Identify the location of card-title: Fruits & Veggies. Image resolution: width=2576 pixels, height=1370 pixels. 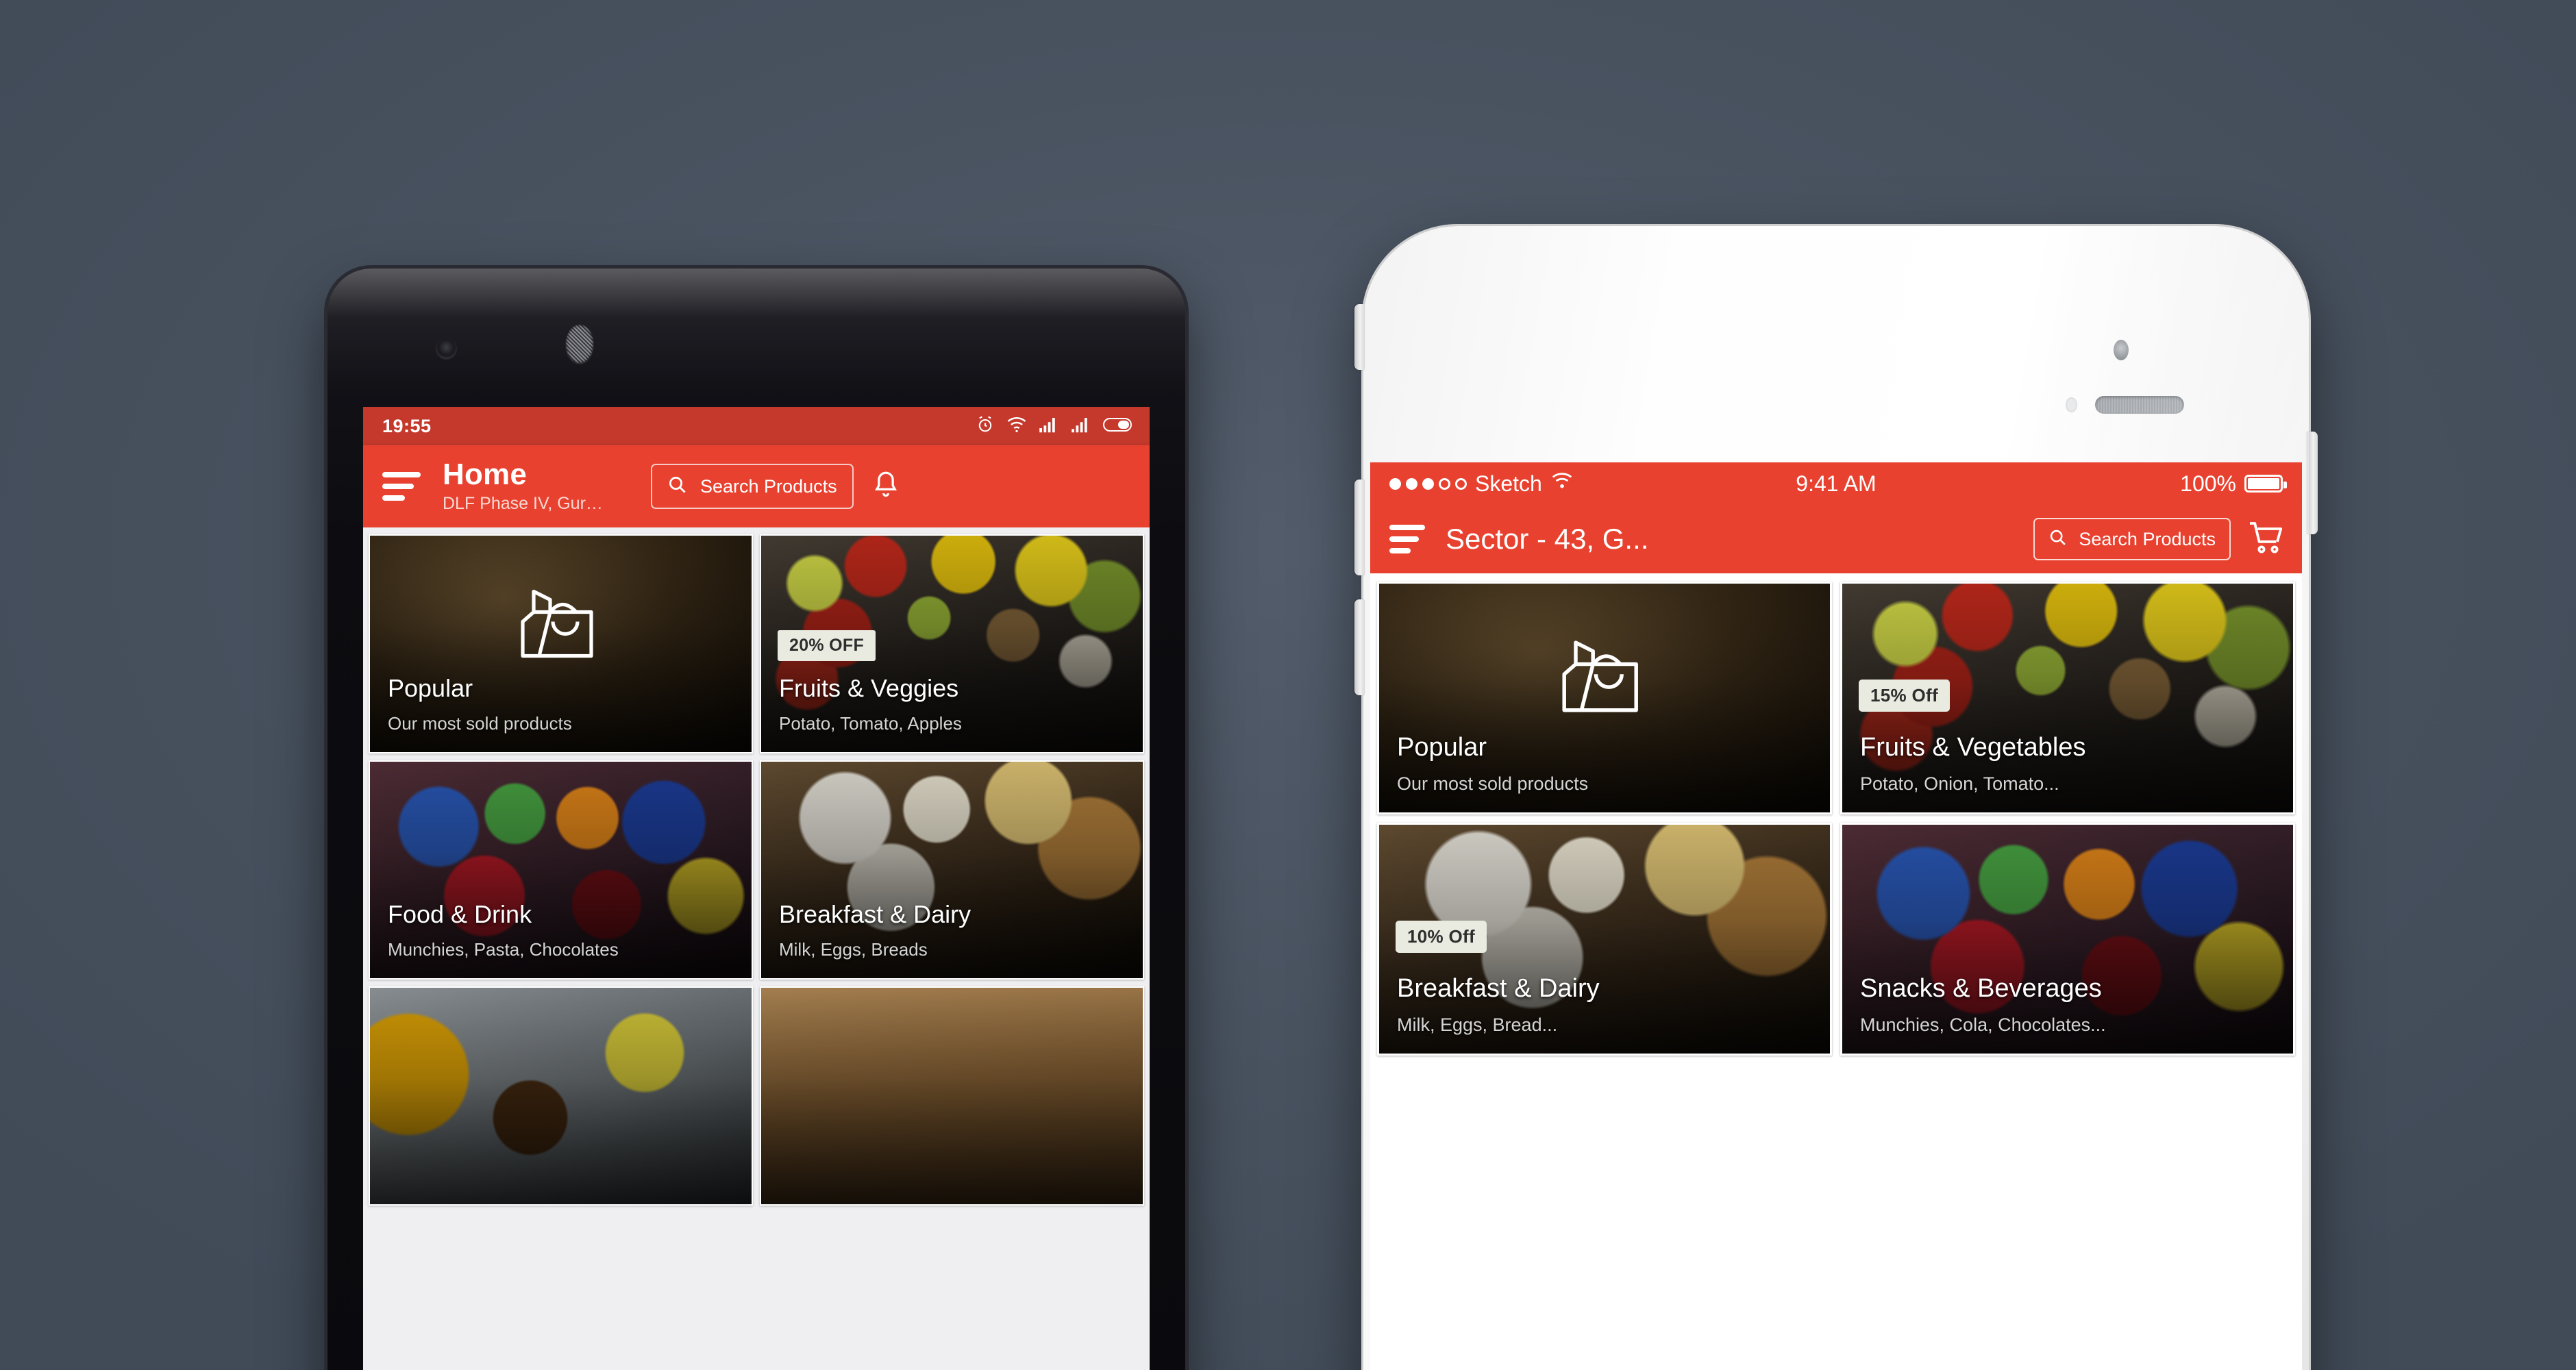
(869, 687).